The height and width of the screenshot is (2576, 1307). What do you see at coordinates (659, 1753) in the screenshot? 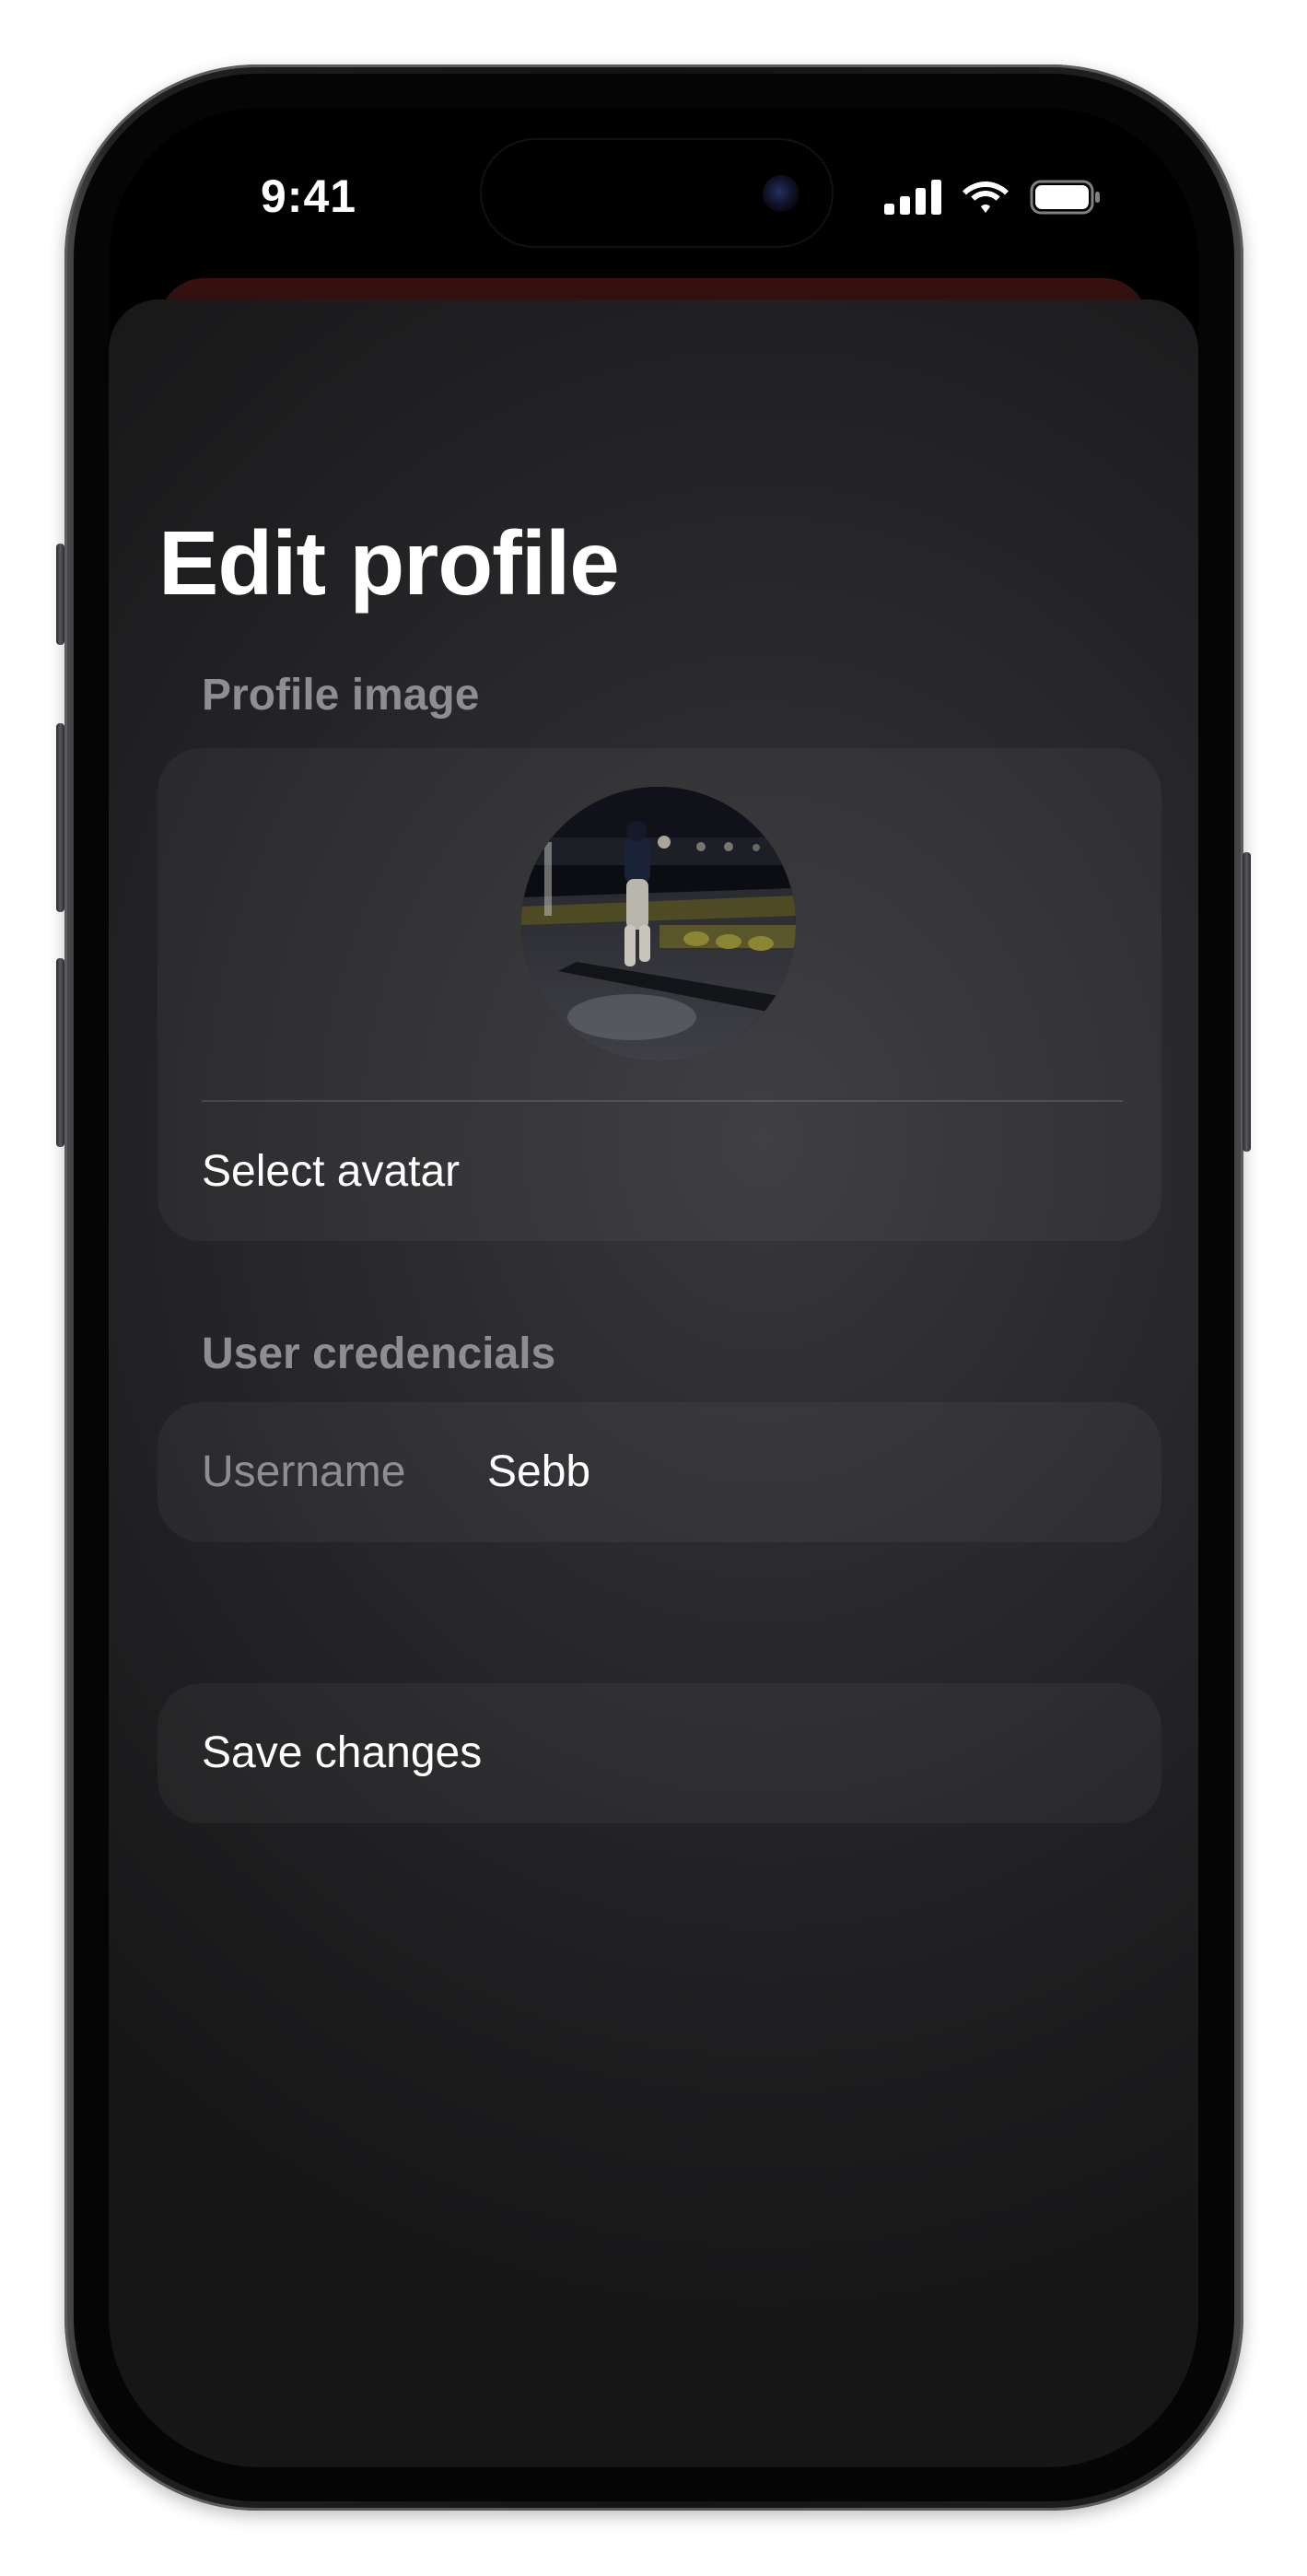
I see `save-changes-button: Save changes` at bounding box center [659, 1753].